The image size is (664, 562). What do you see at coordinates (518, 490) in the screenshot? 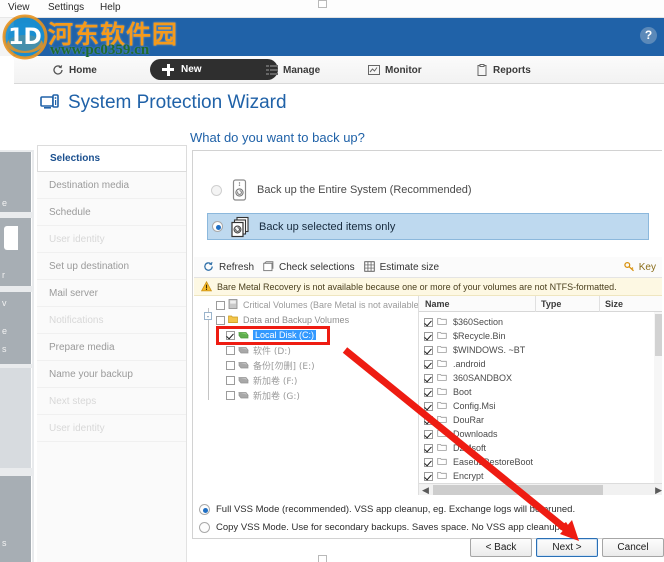
I see `scrollbar-thumb` at bounding box center [518, 490].